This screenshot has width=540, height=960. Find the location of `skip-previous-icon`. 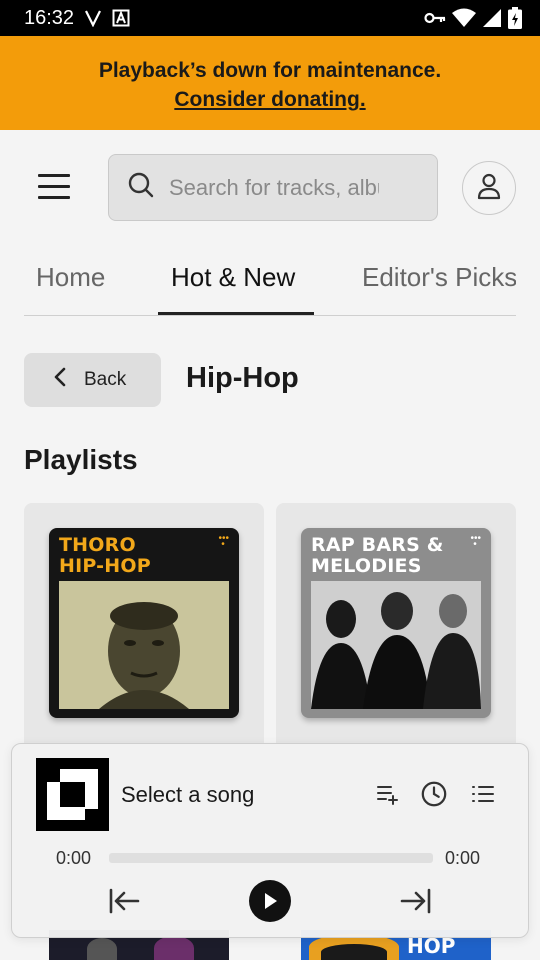

skip-previous-icon is located at coordinates (124, 901).